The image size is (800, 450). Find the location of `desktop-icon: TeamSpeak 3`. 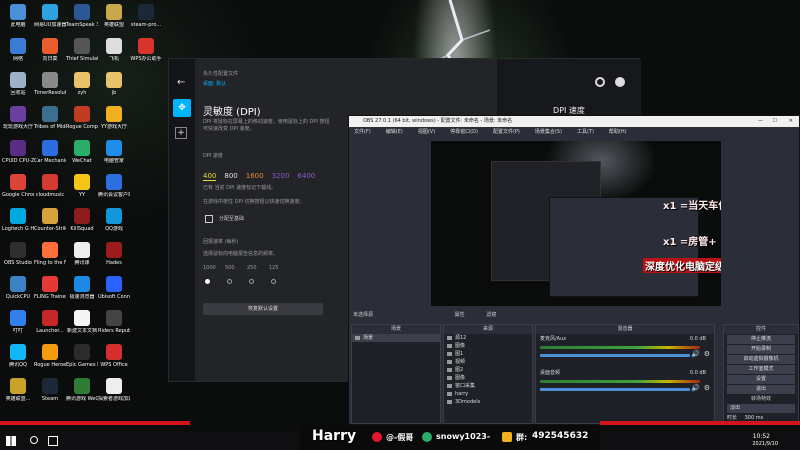

desktop-icon: TeamSpeak 3 is located at coordinates (82, 16).